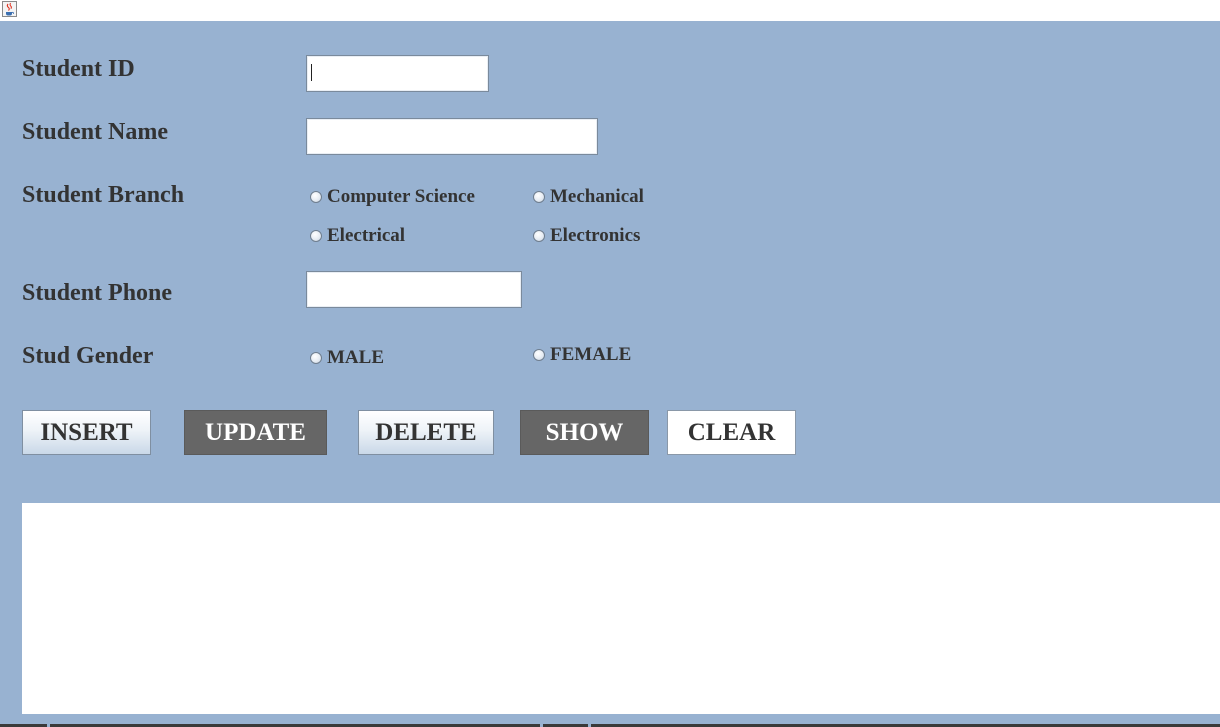 The image size is (1220, 727). Describe the element at coordinates (591, 354) in the screenshot. I see `radio-label-female: FEMALE` at that location.